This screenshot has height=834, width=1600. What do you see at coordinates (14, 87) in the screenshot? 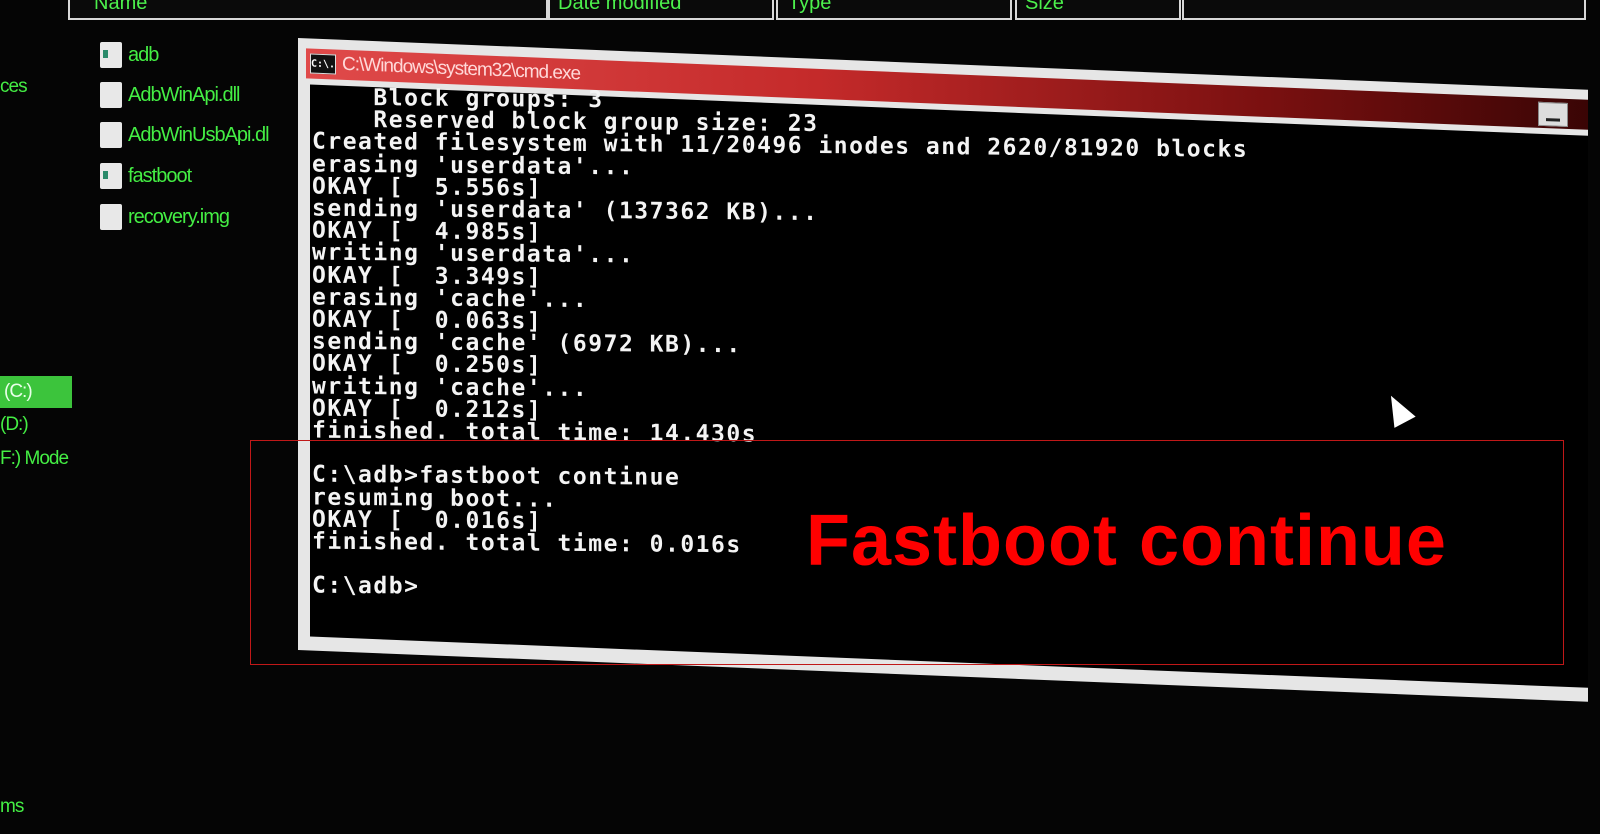
I see `sidebar-item: ces` at bounding box center [14, 87].